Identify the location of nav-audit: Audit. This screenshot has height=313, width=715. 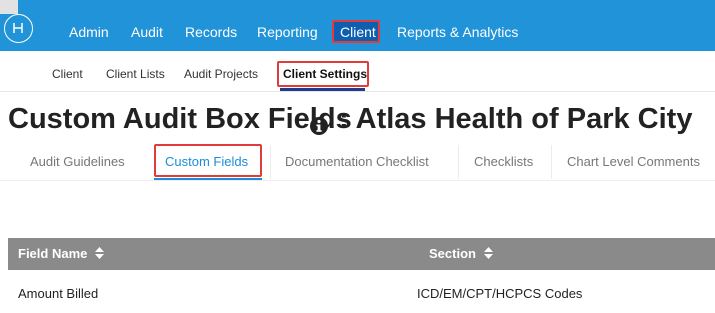
(147, 32).